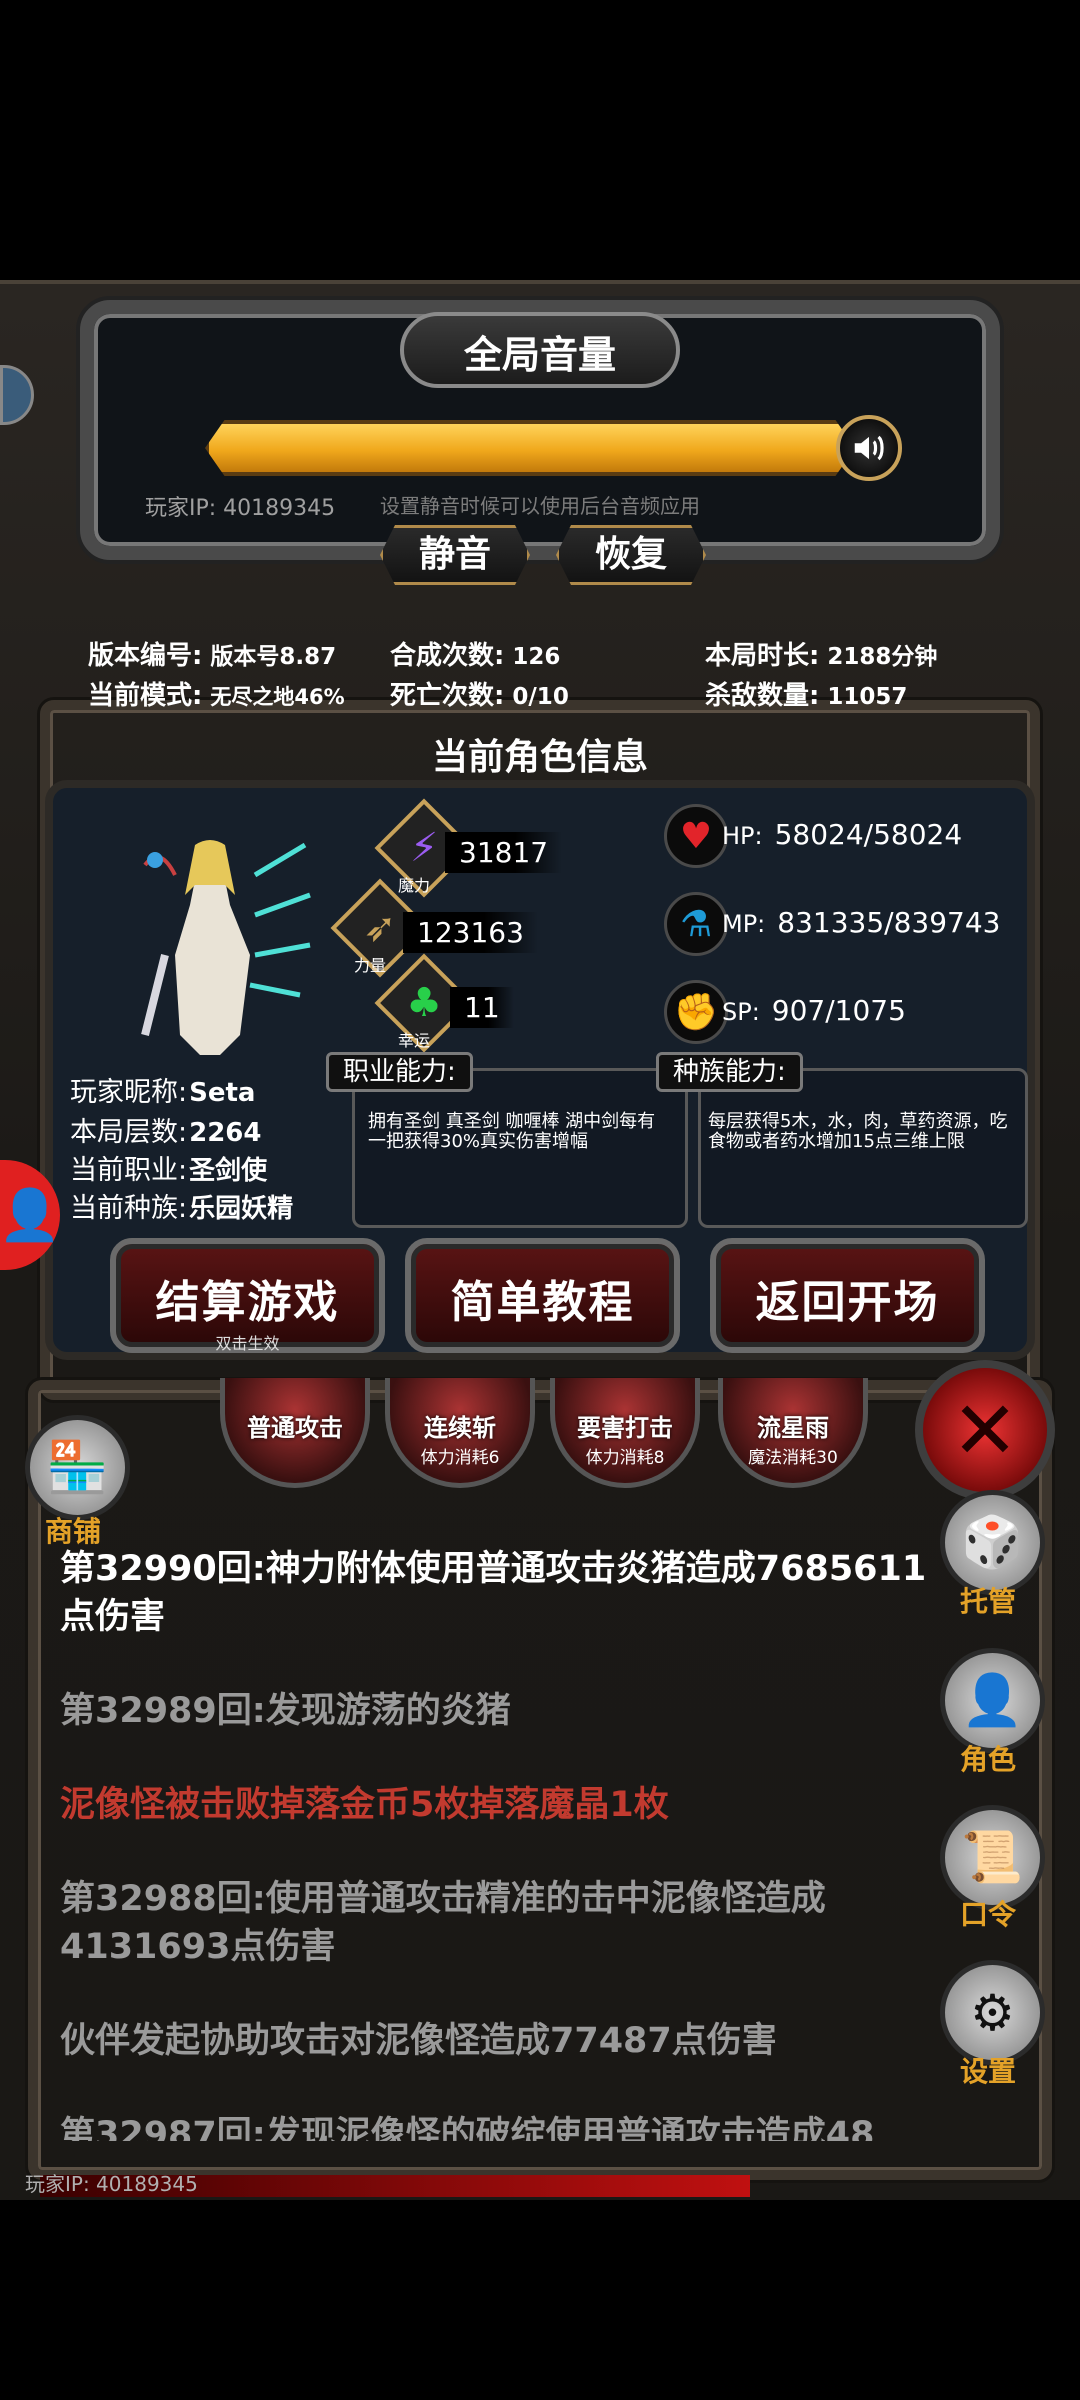 This screenshot has width=1080, height=2400. I want to click on dice-icon: 🎲, so click(992, 1542).